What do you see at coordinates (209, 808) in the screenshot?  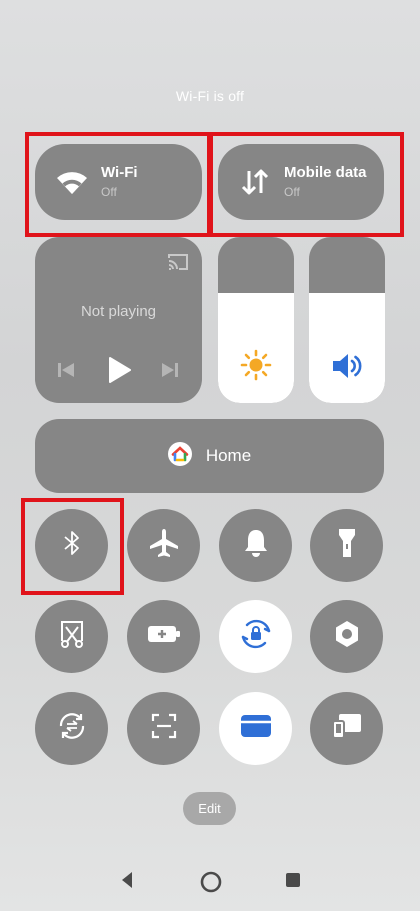 I see `edit-button: Edit` at bounding box center [209, 808].